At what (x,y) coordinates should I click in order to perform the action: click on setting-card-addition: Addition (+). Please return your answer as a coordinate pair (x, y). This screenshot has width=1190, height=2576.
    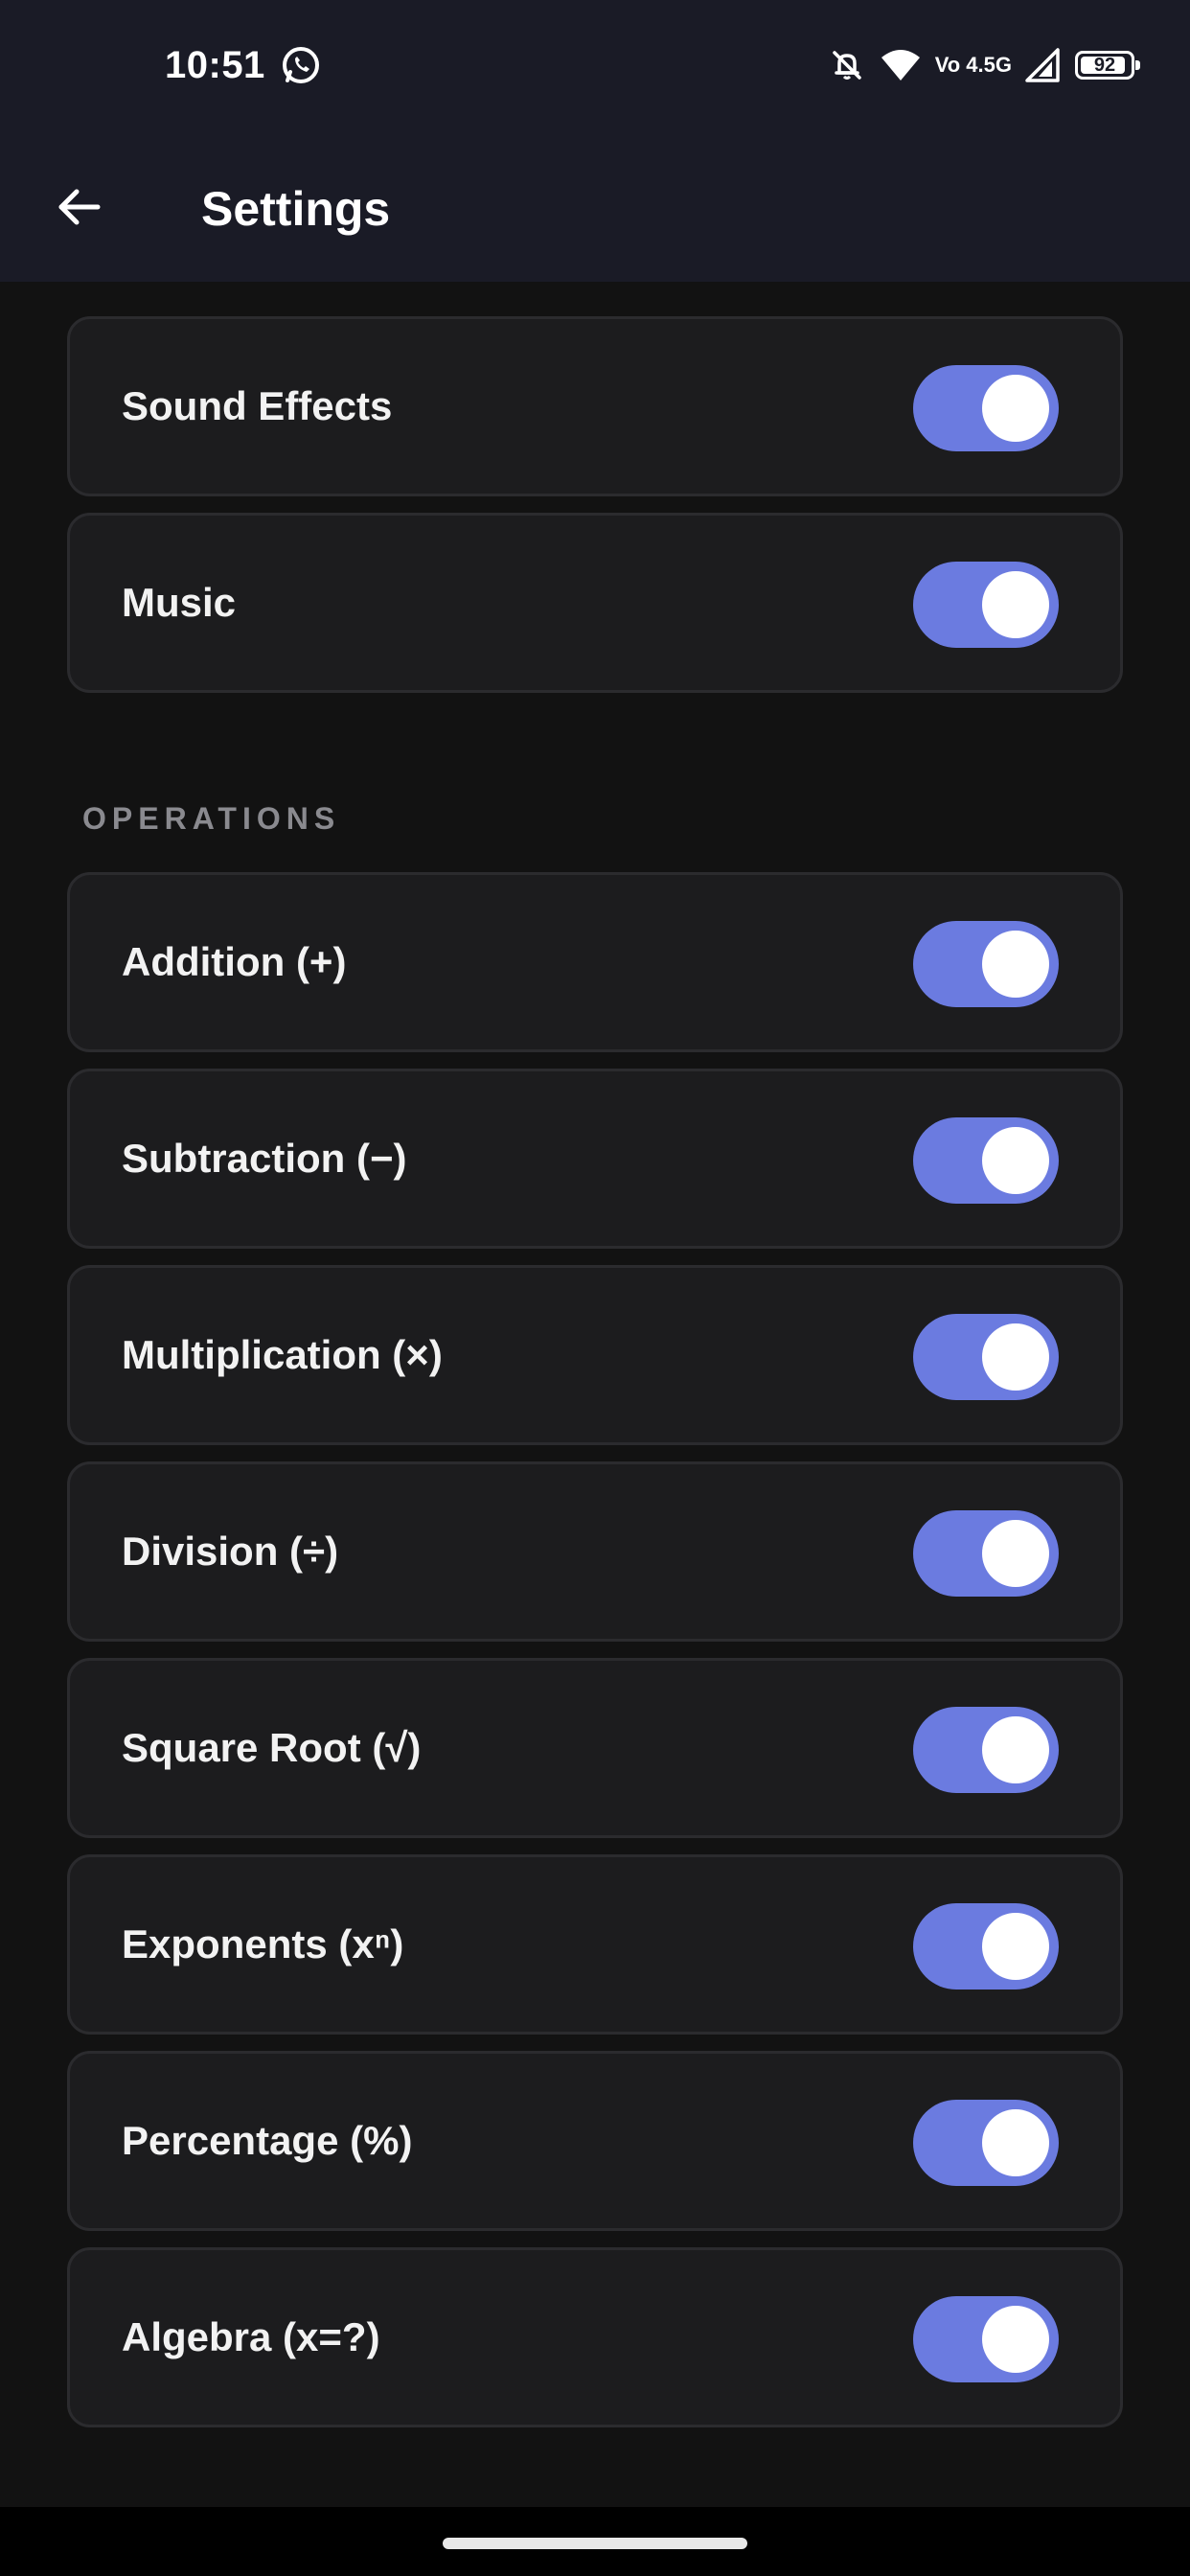
    Looking at the image, I should click on (595, 962).